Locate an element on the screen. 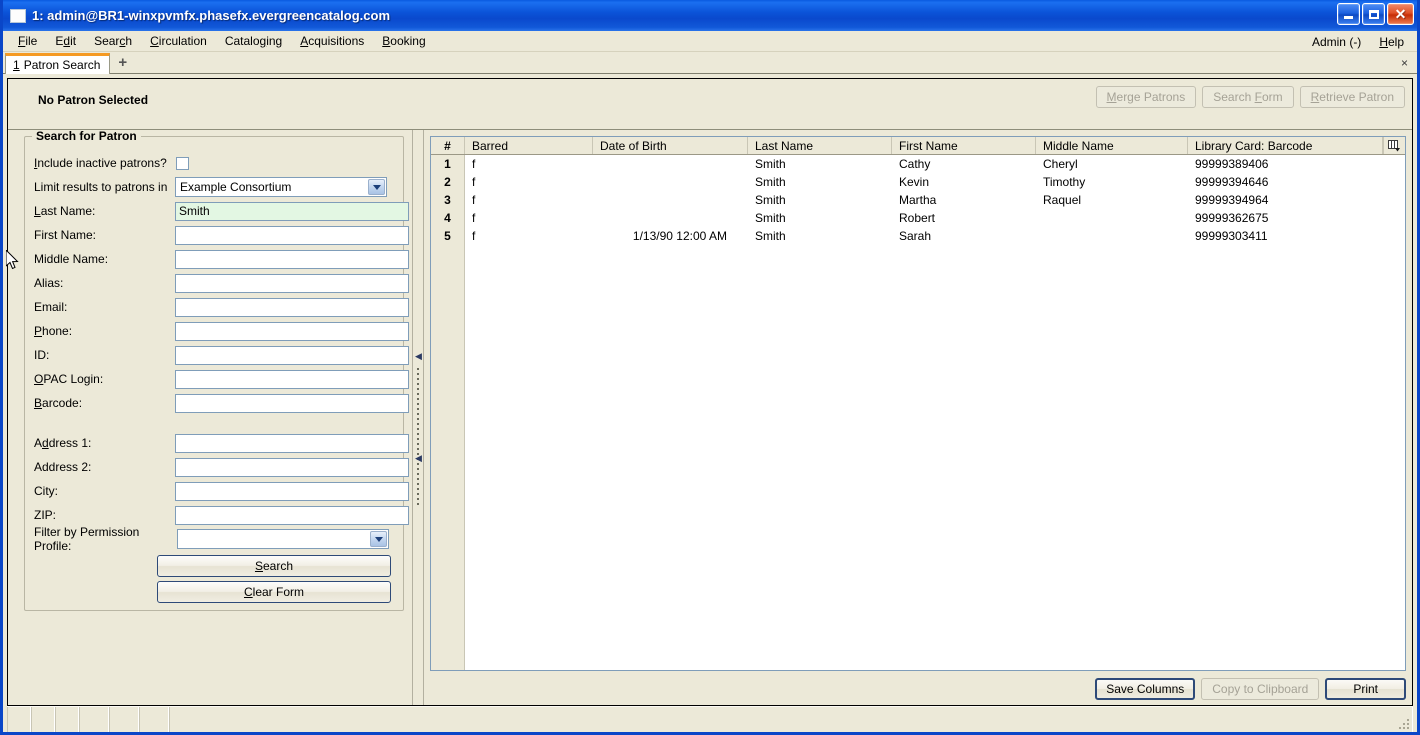  menu-edit: Edit is located at coordinates (65, 41).